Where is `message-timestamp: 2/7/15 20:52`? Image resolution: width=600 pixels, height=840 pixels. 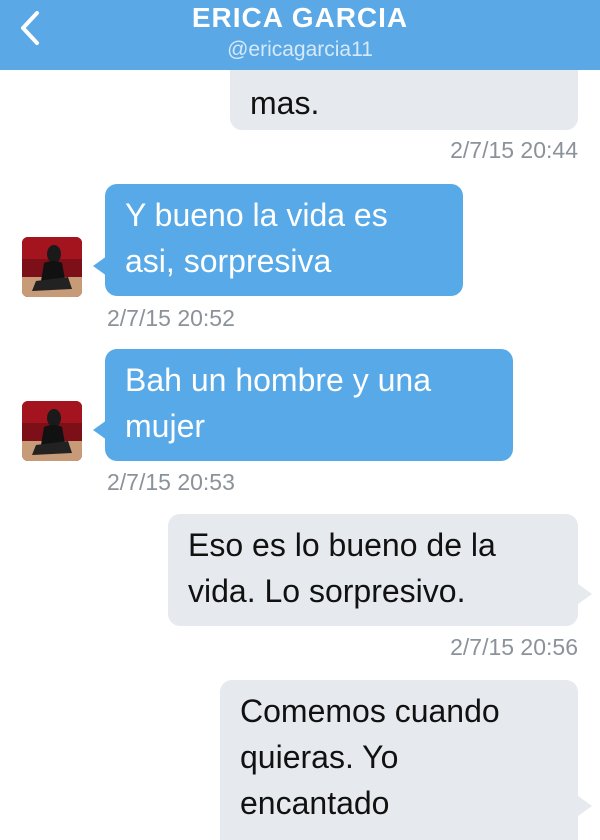
message-timestamp: 2/7/15 20:52 is located at coordinates (171, 318).